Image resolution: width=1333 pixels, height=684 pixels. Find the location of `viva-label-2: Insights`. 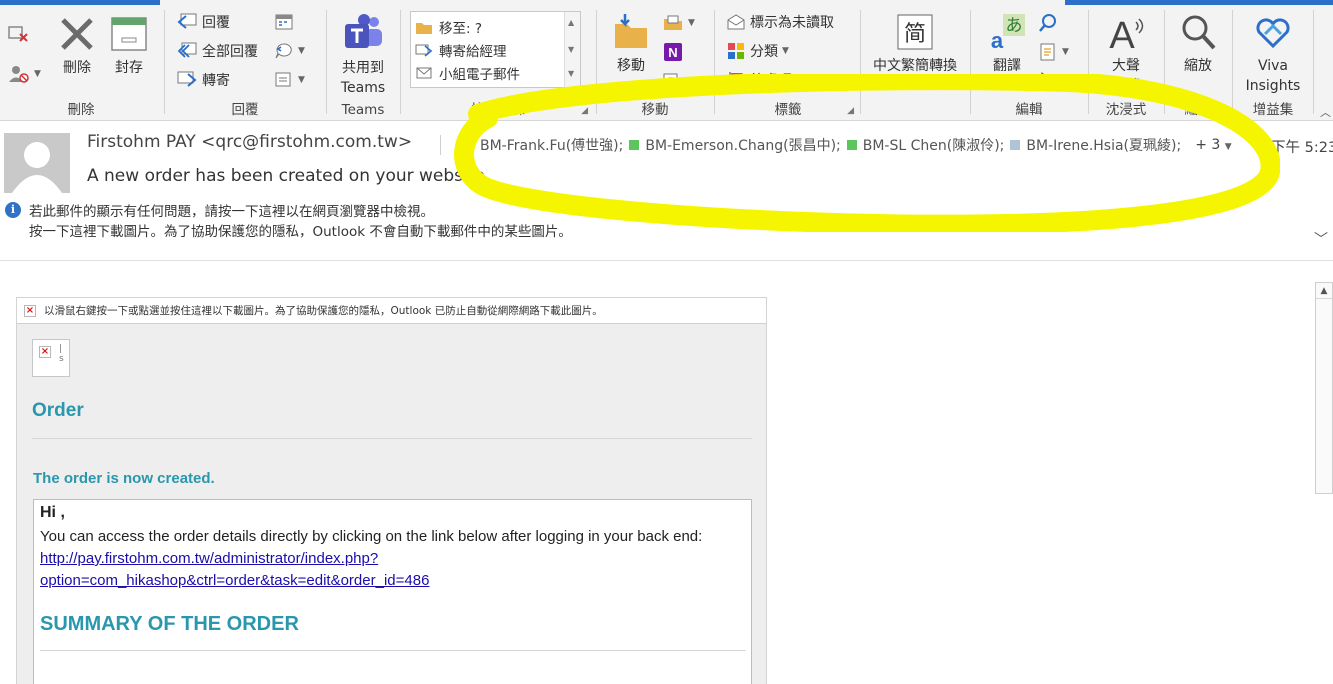

viva-label-2: Insights is located at coordinates (1273, 86).